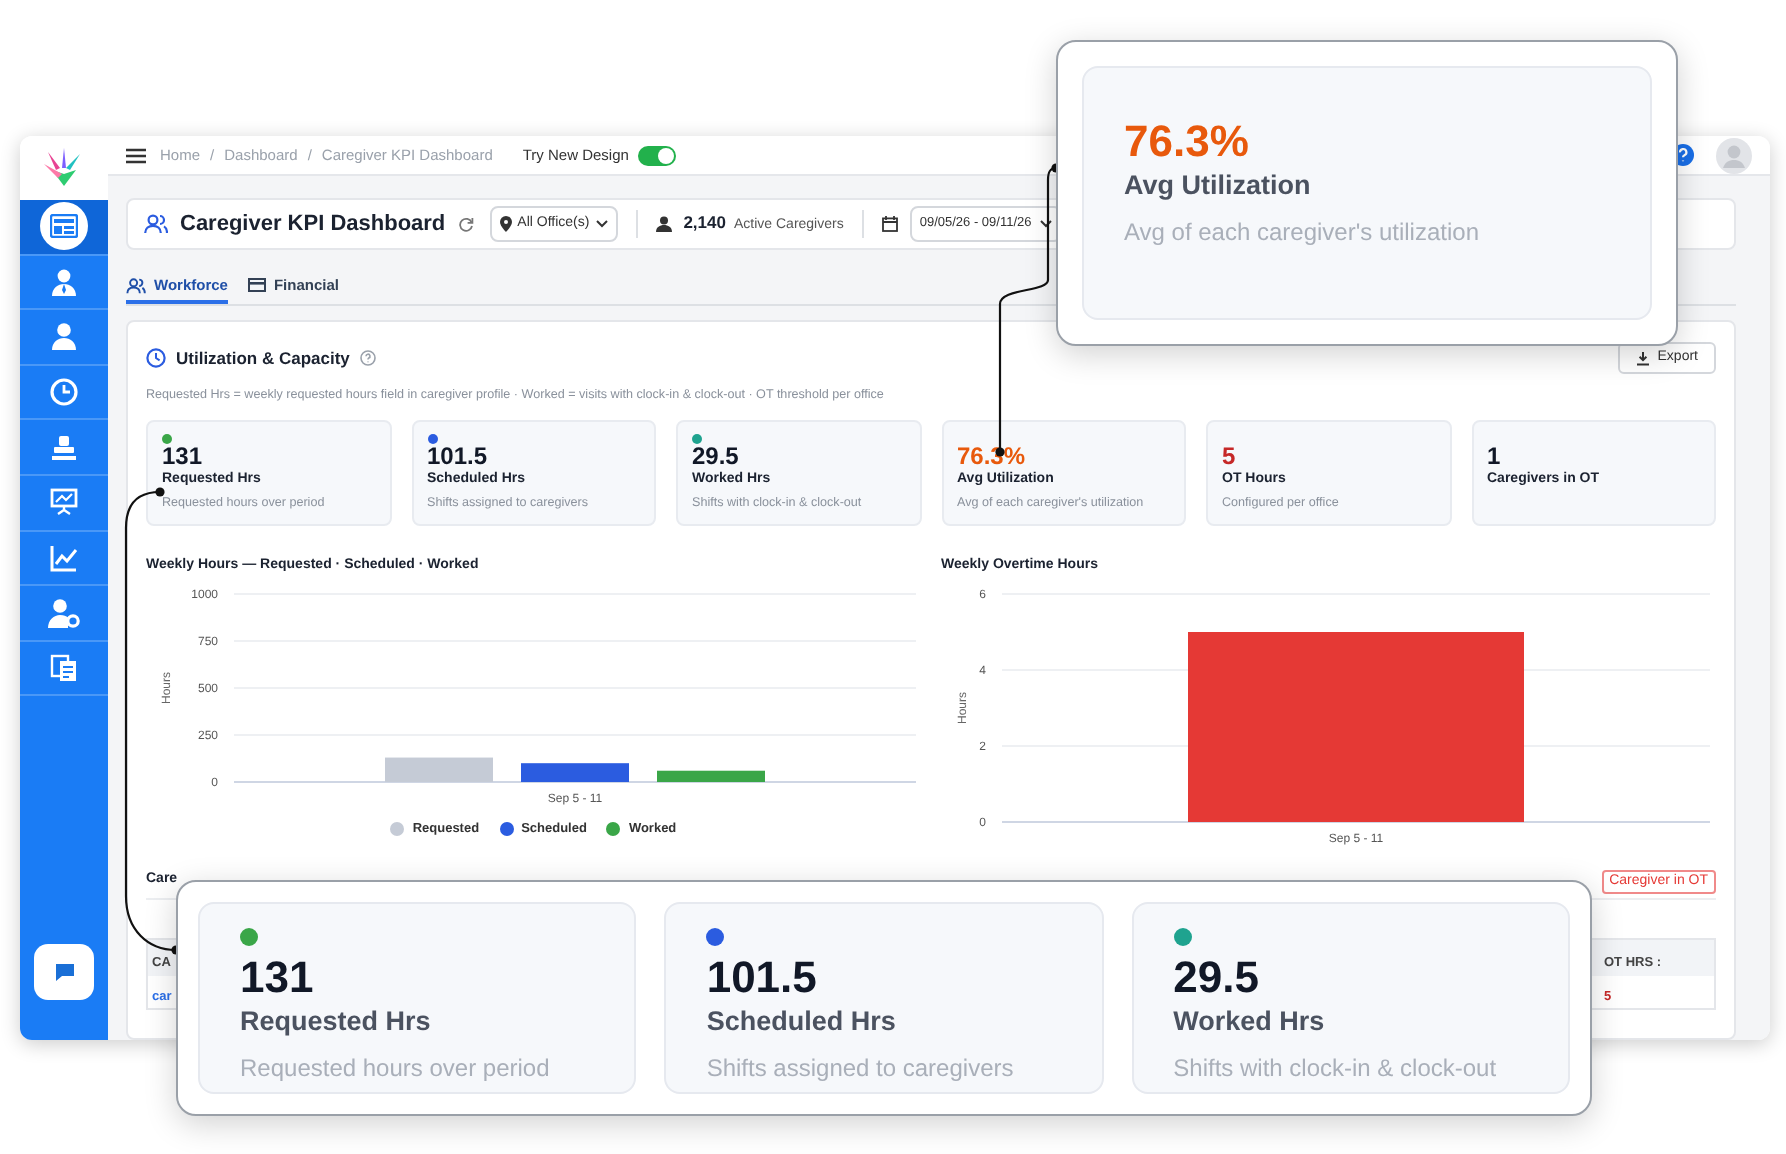  Describe the element at coordinates (367, 358) in the screenshot. I see `help-icon` at that location.